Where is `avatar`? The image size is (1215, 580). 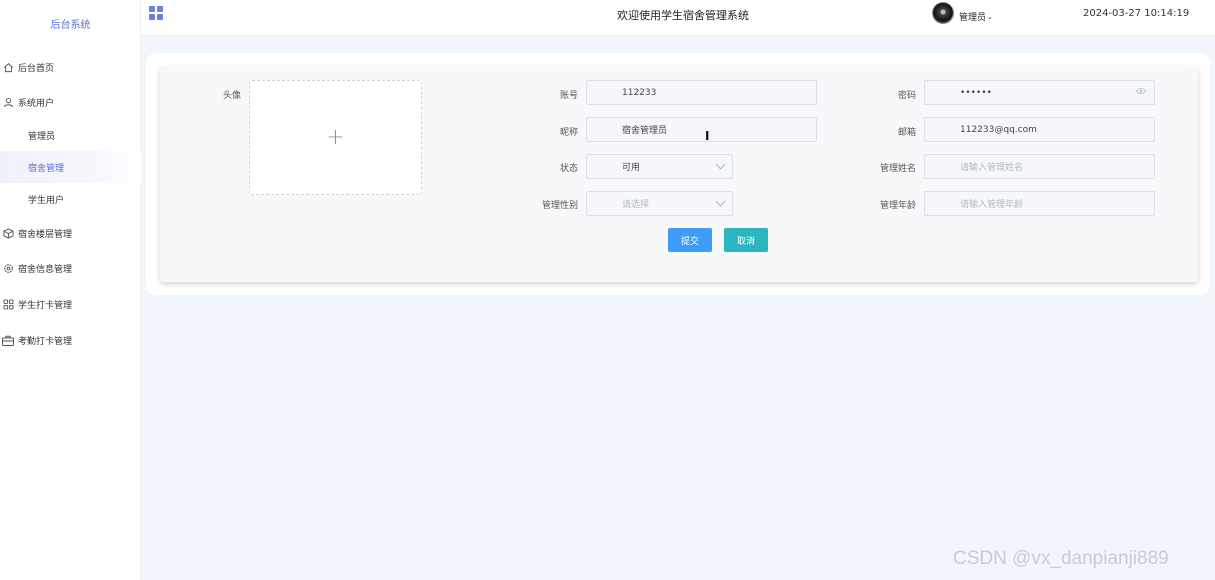
avatar is located at coordinates (943, 13).